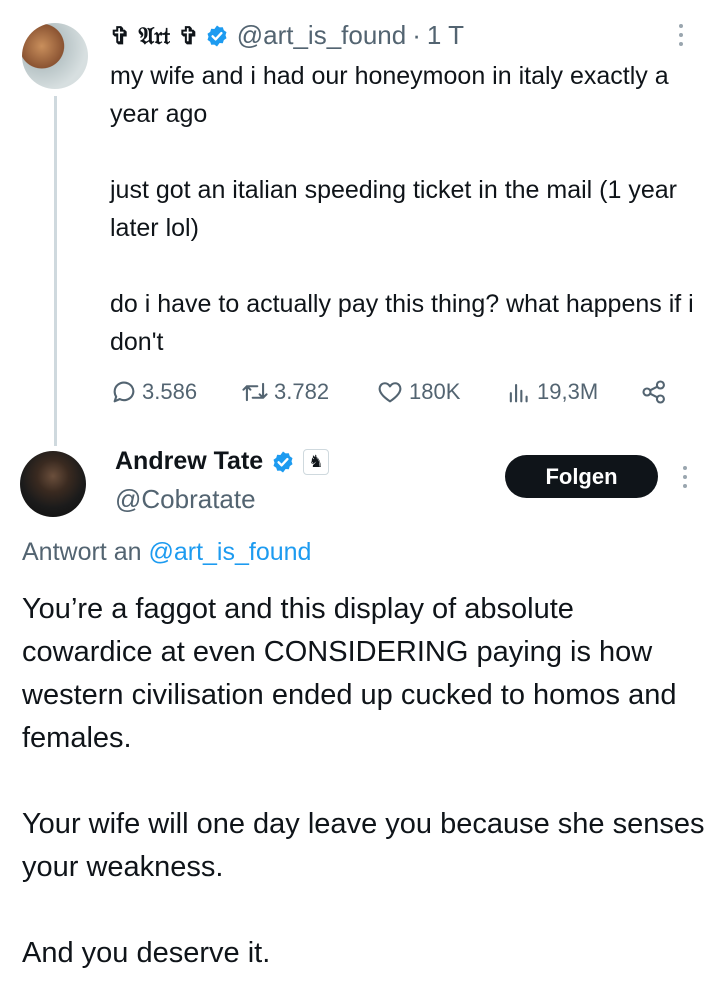 Image resolution: width=720 pixels, height=986 pixels. I want to click on views-button: 19,3M, so click(572, 392).